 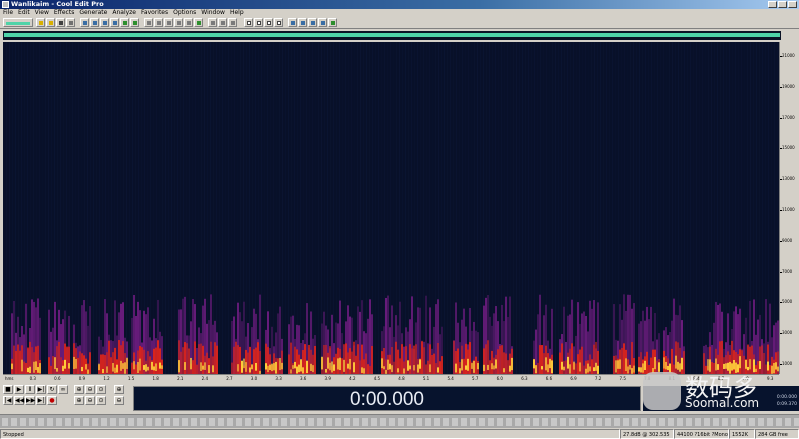 What do you see at coordinates (41, 389) in the screenshot?
I see `play-to-end-button: ▶|` at bounding box center [41, 389].